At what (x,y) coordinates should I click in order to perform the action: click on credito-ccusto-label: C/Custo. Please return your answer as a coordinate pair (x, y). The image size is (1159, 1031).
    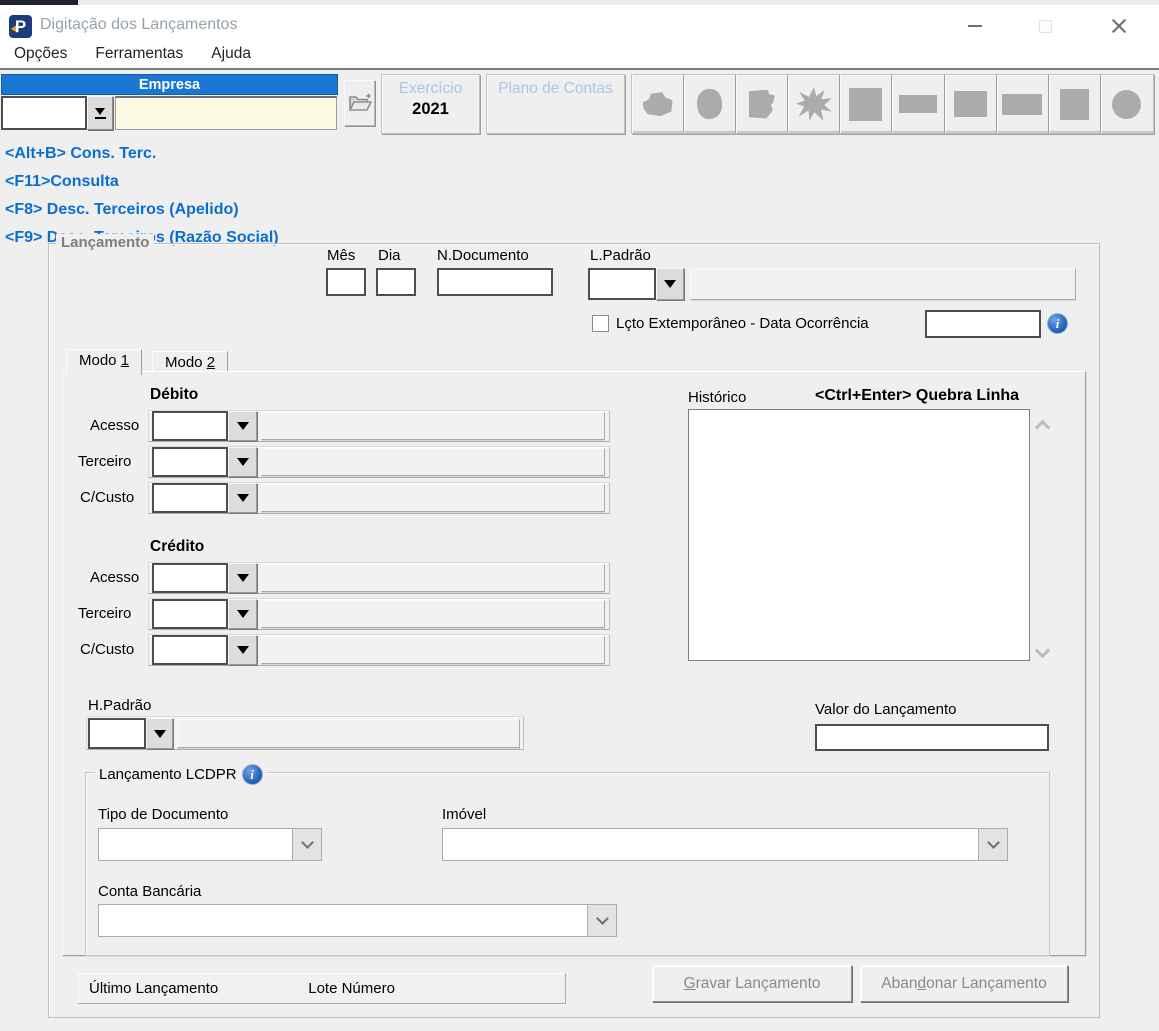
    Looking at the image, I should click on (107, 649).